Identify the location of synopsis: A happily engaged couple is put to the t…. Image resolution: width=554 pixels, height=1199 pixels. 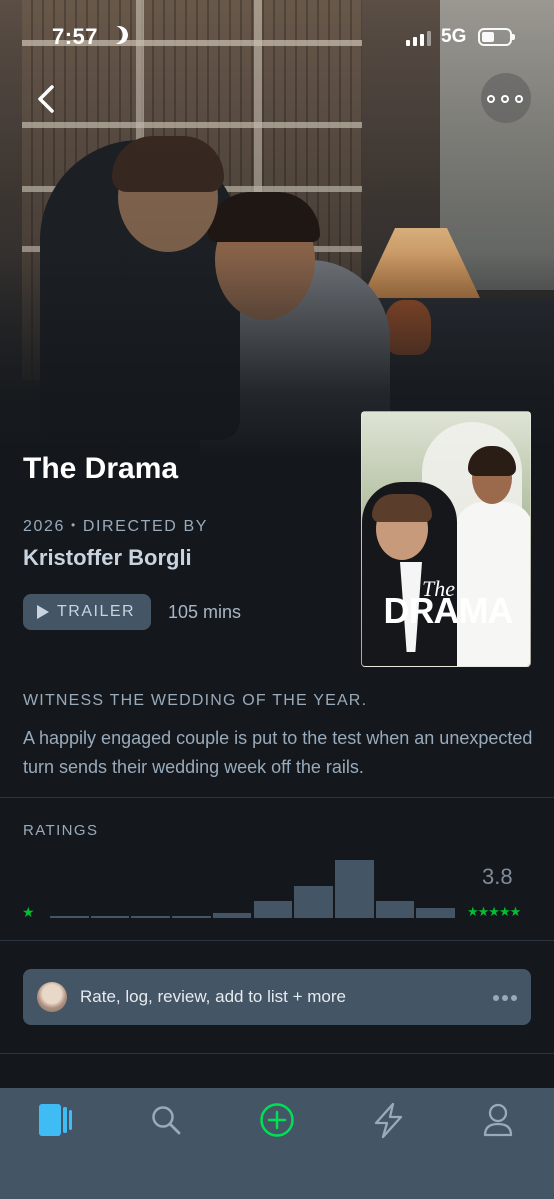
(278, 753).